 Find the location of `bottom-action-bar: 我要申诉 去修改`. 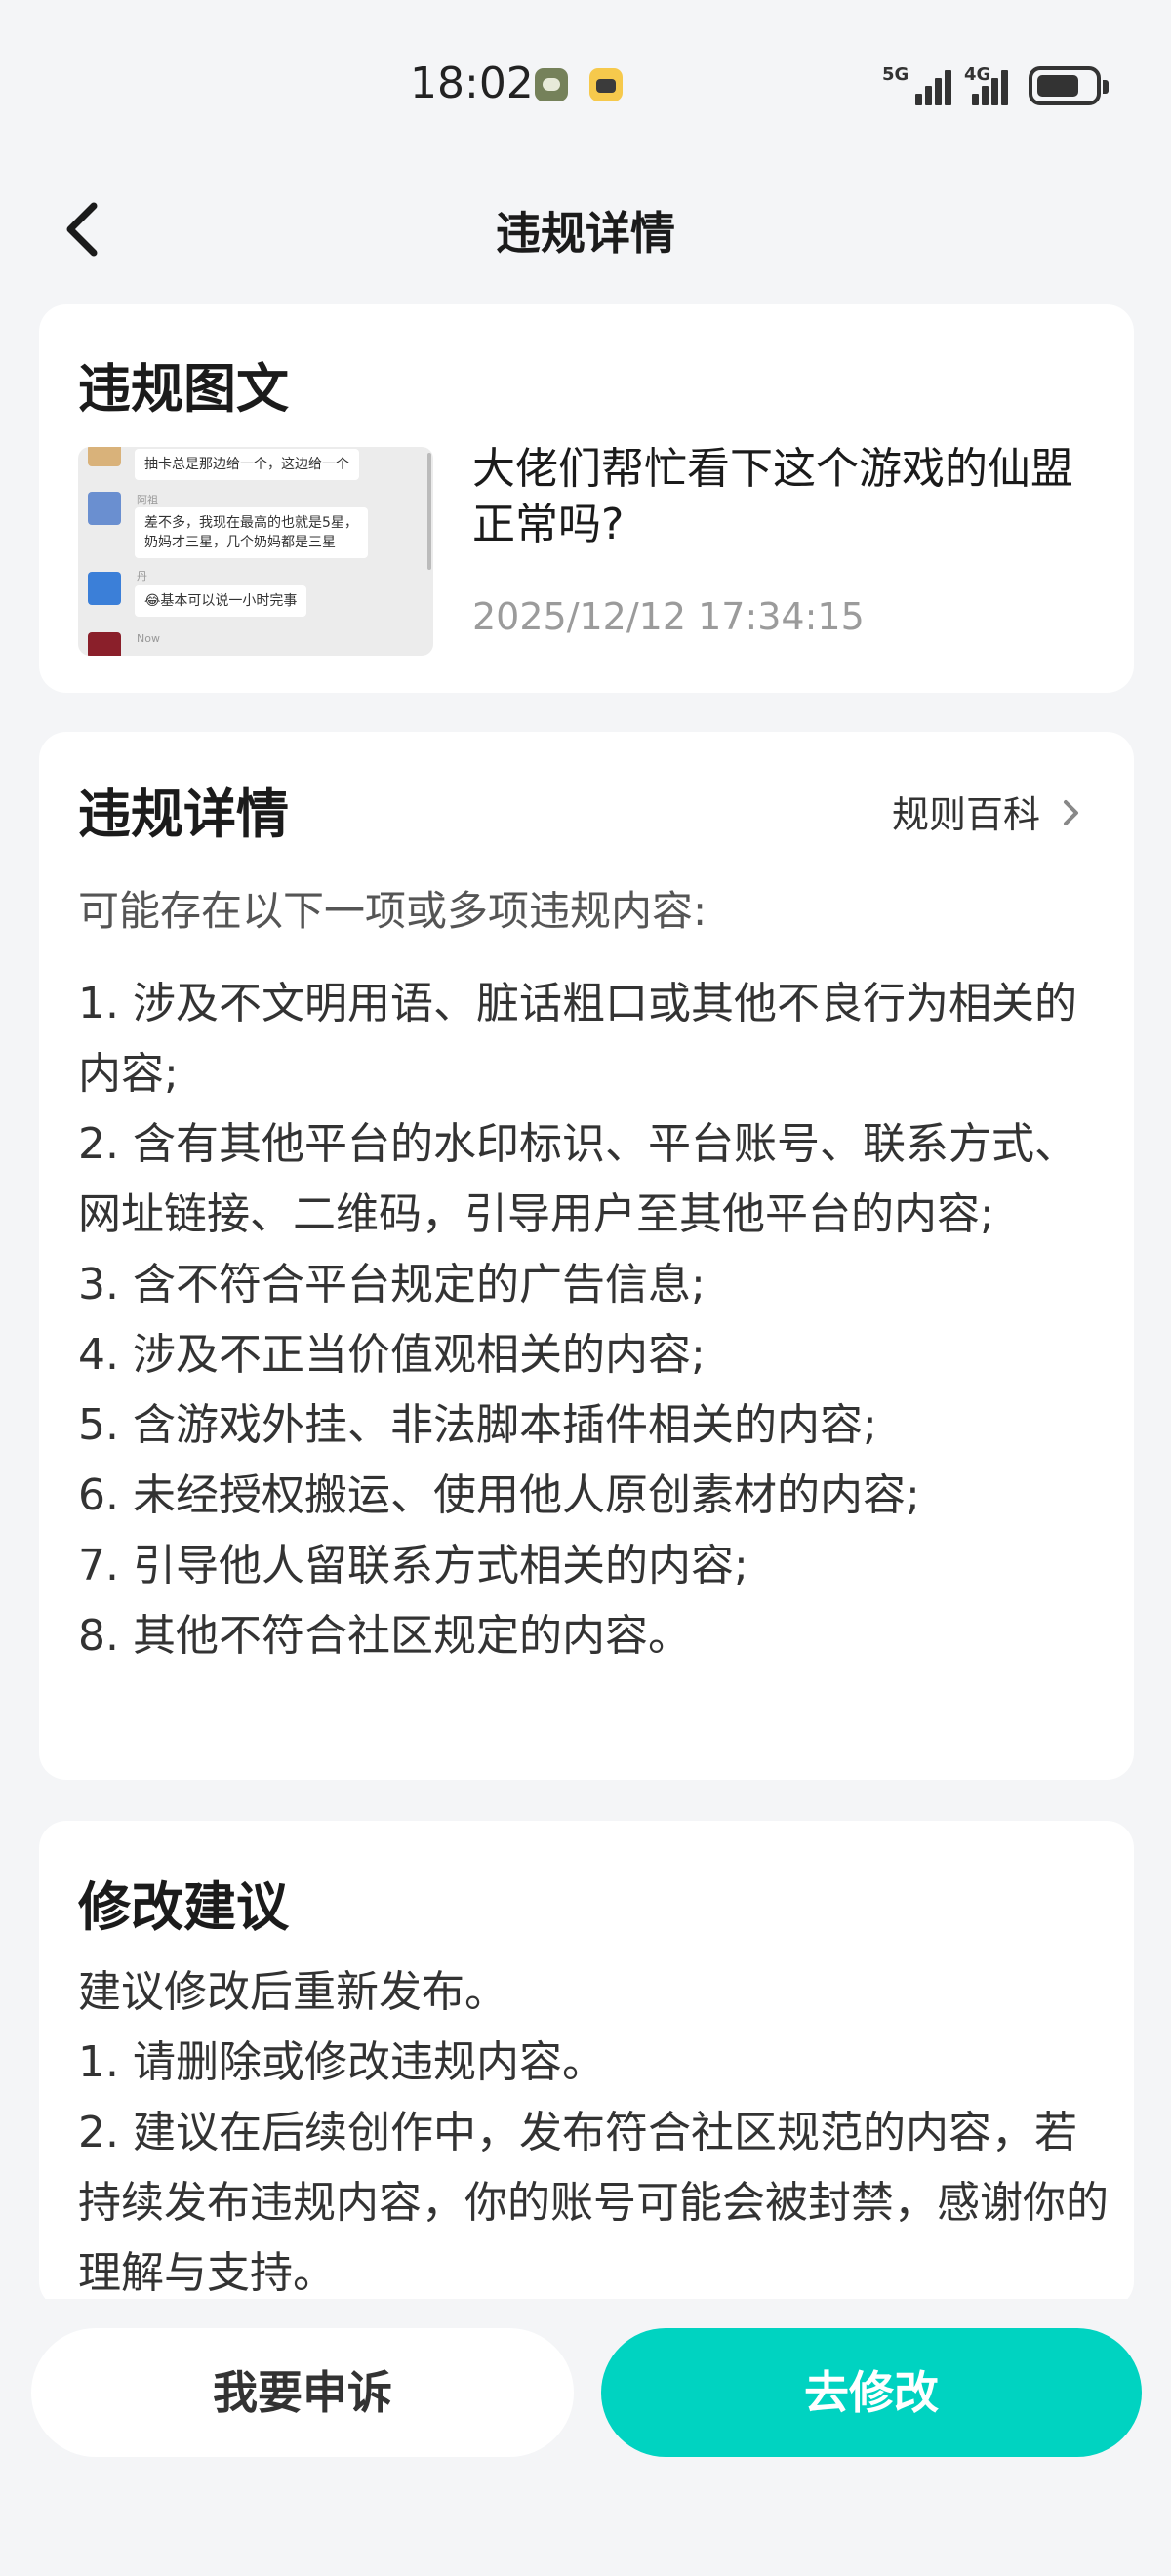

bottom-action-bar: 我要申诉 去修改 is located at coordinates (585, 2437).